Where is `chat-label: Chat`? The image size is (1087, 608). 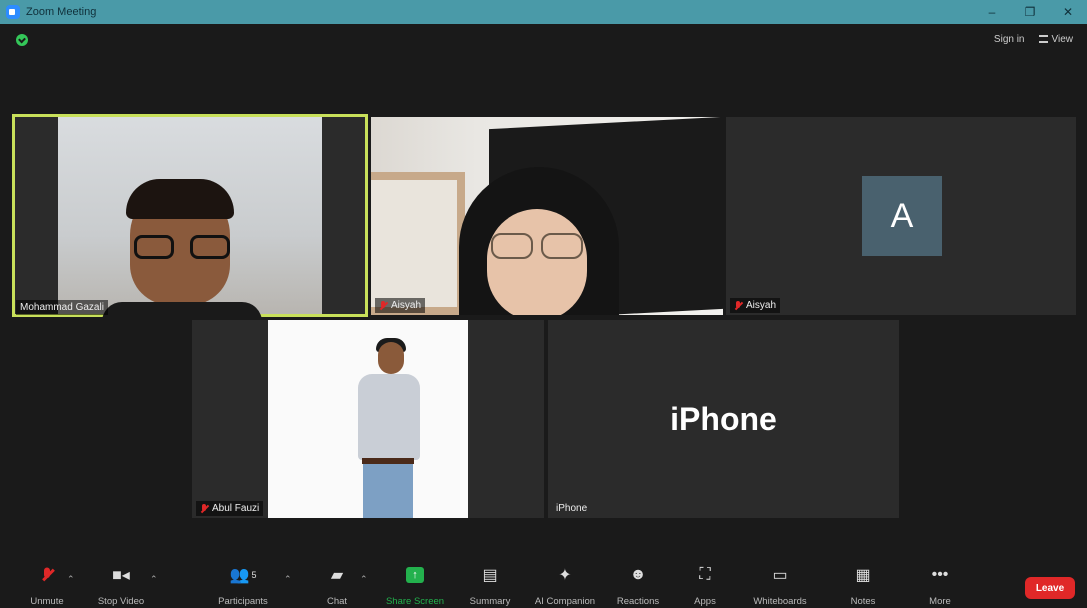
chat-label: Chat is located at coordinates (337, 601).